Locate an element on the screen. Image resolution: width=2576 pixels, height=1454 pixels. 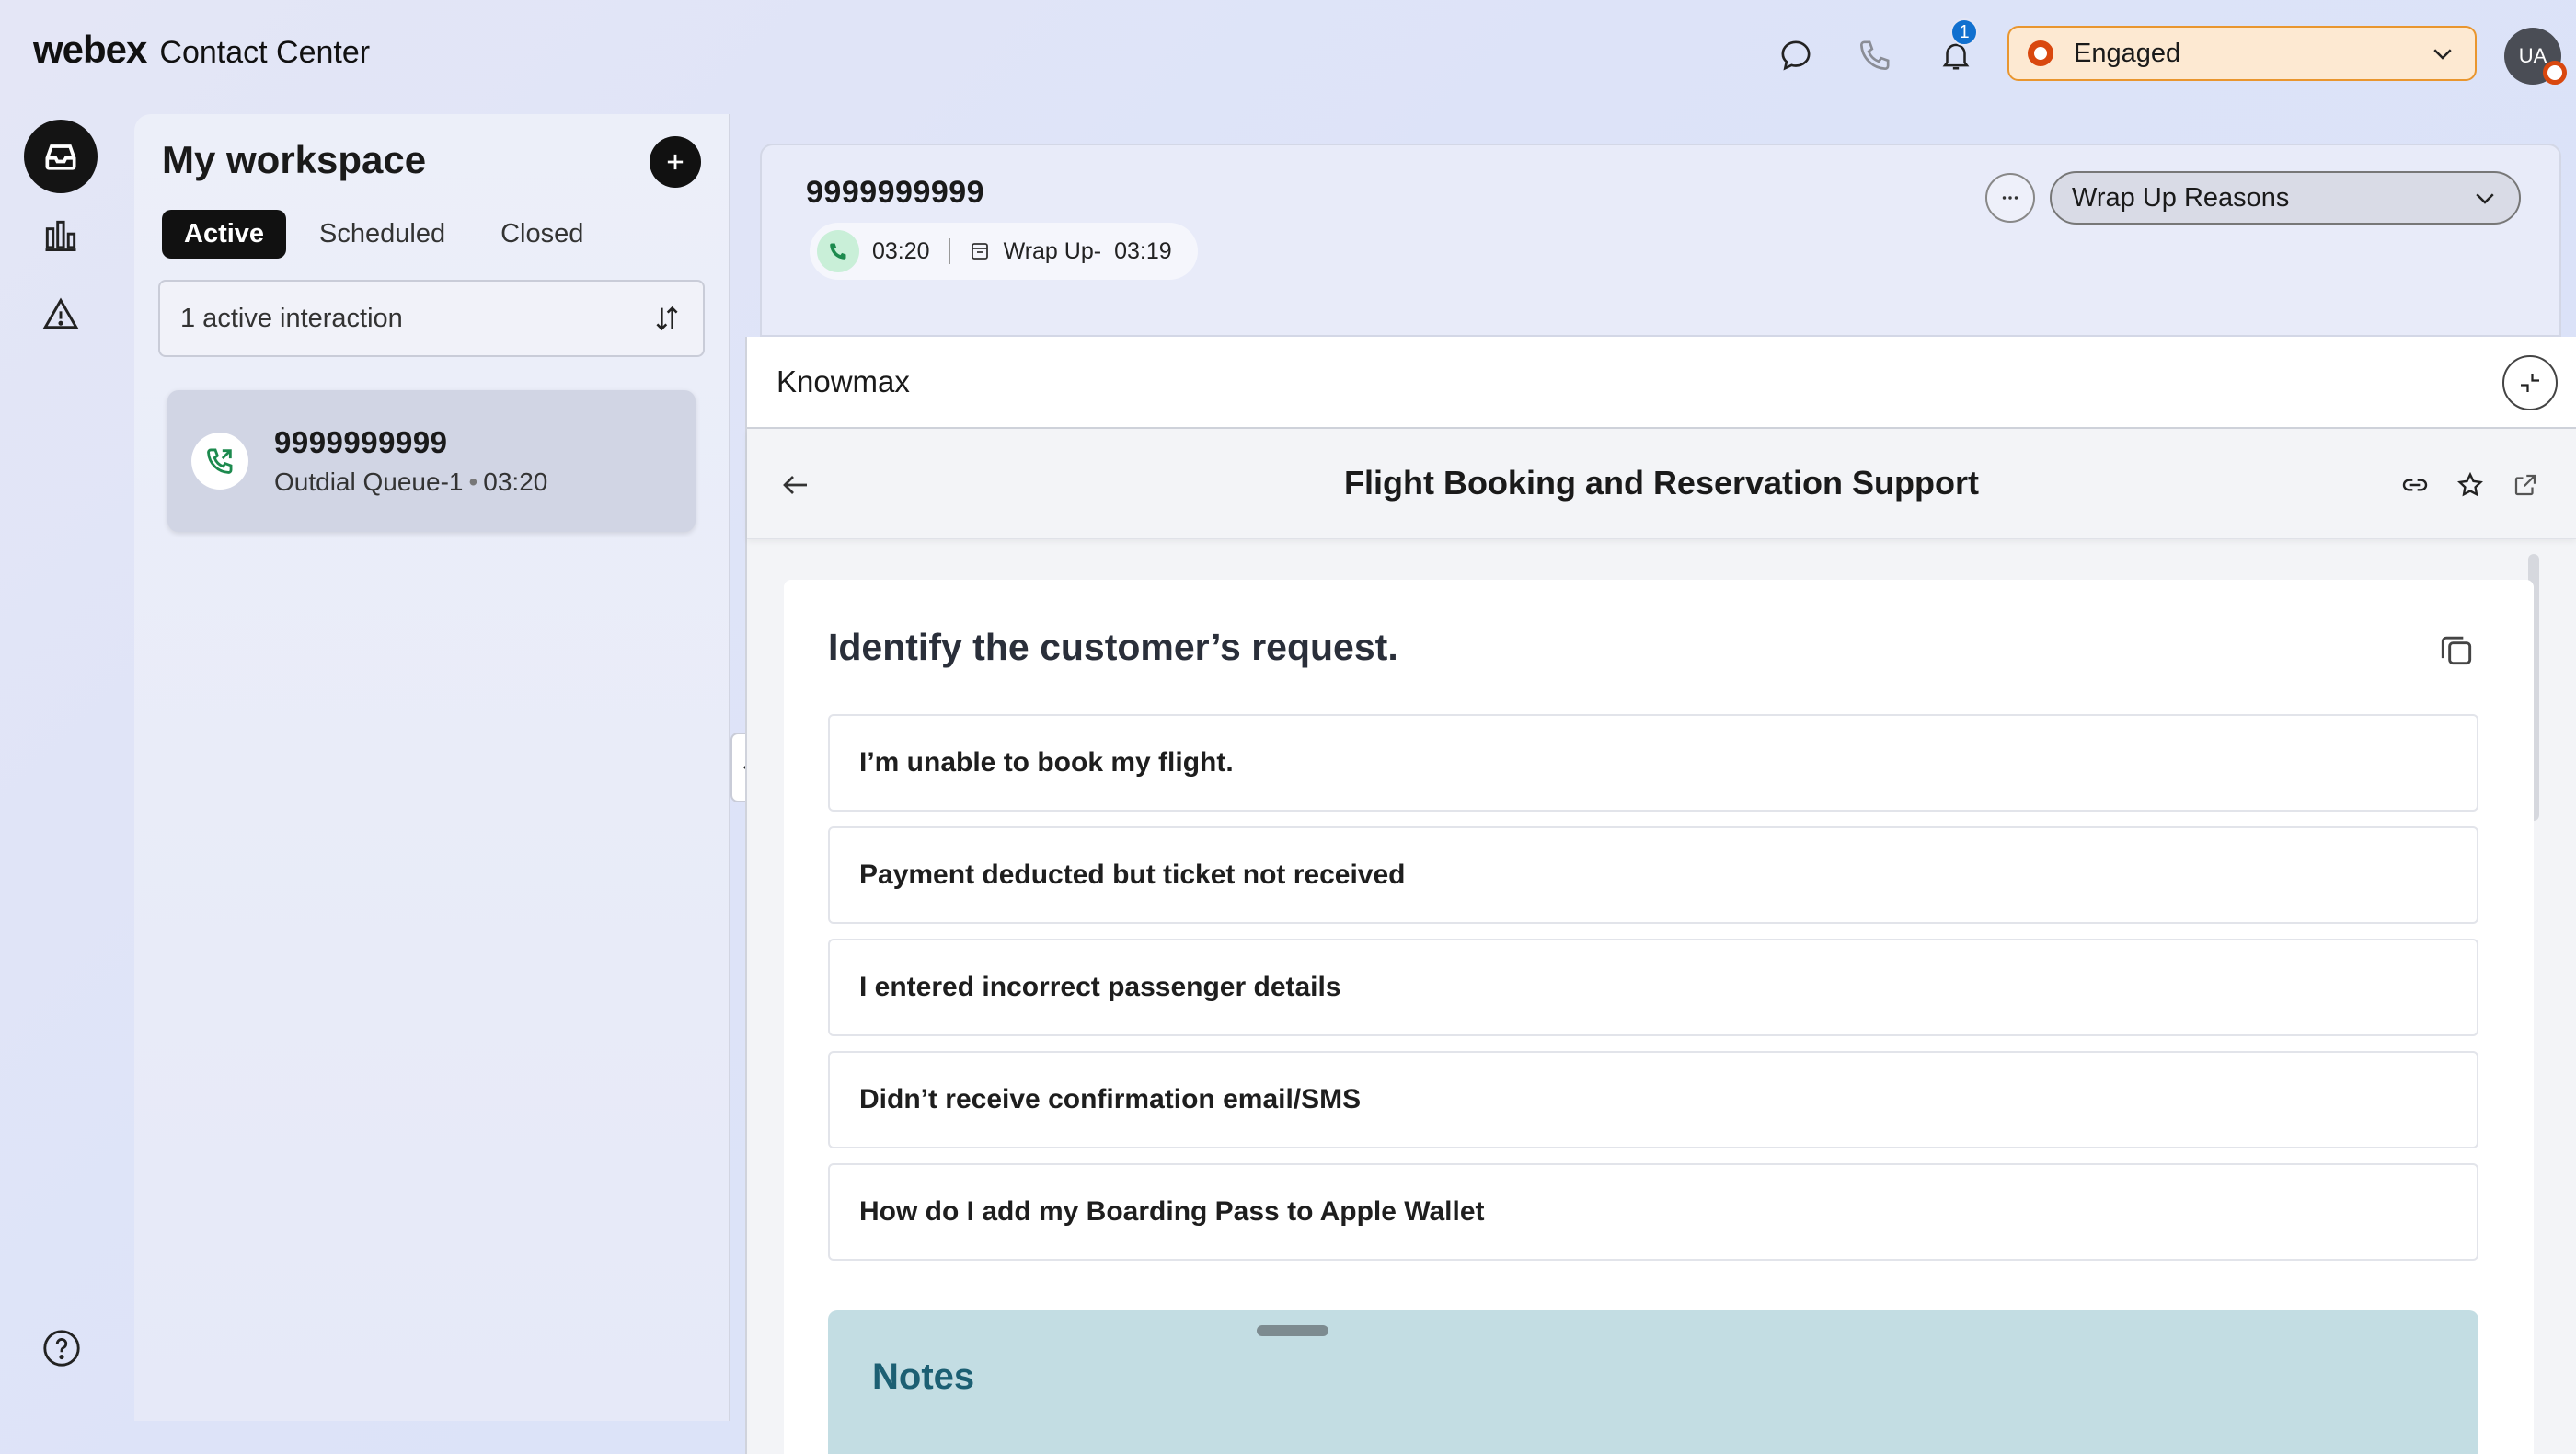
help-icon is located at coordinates (61, 1348).